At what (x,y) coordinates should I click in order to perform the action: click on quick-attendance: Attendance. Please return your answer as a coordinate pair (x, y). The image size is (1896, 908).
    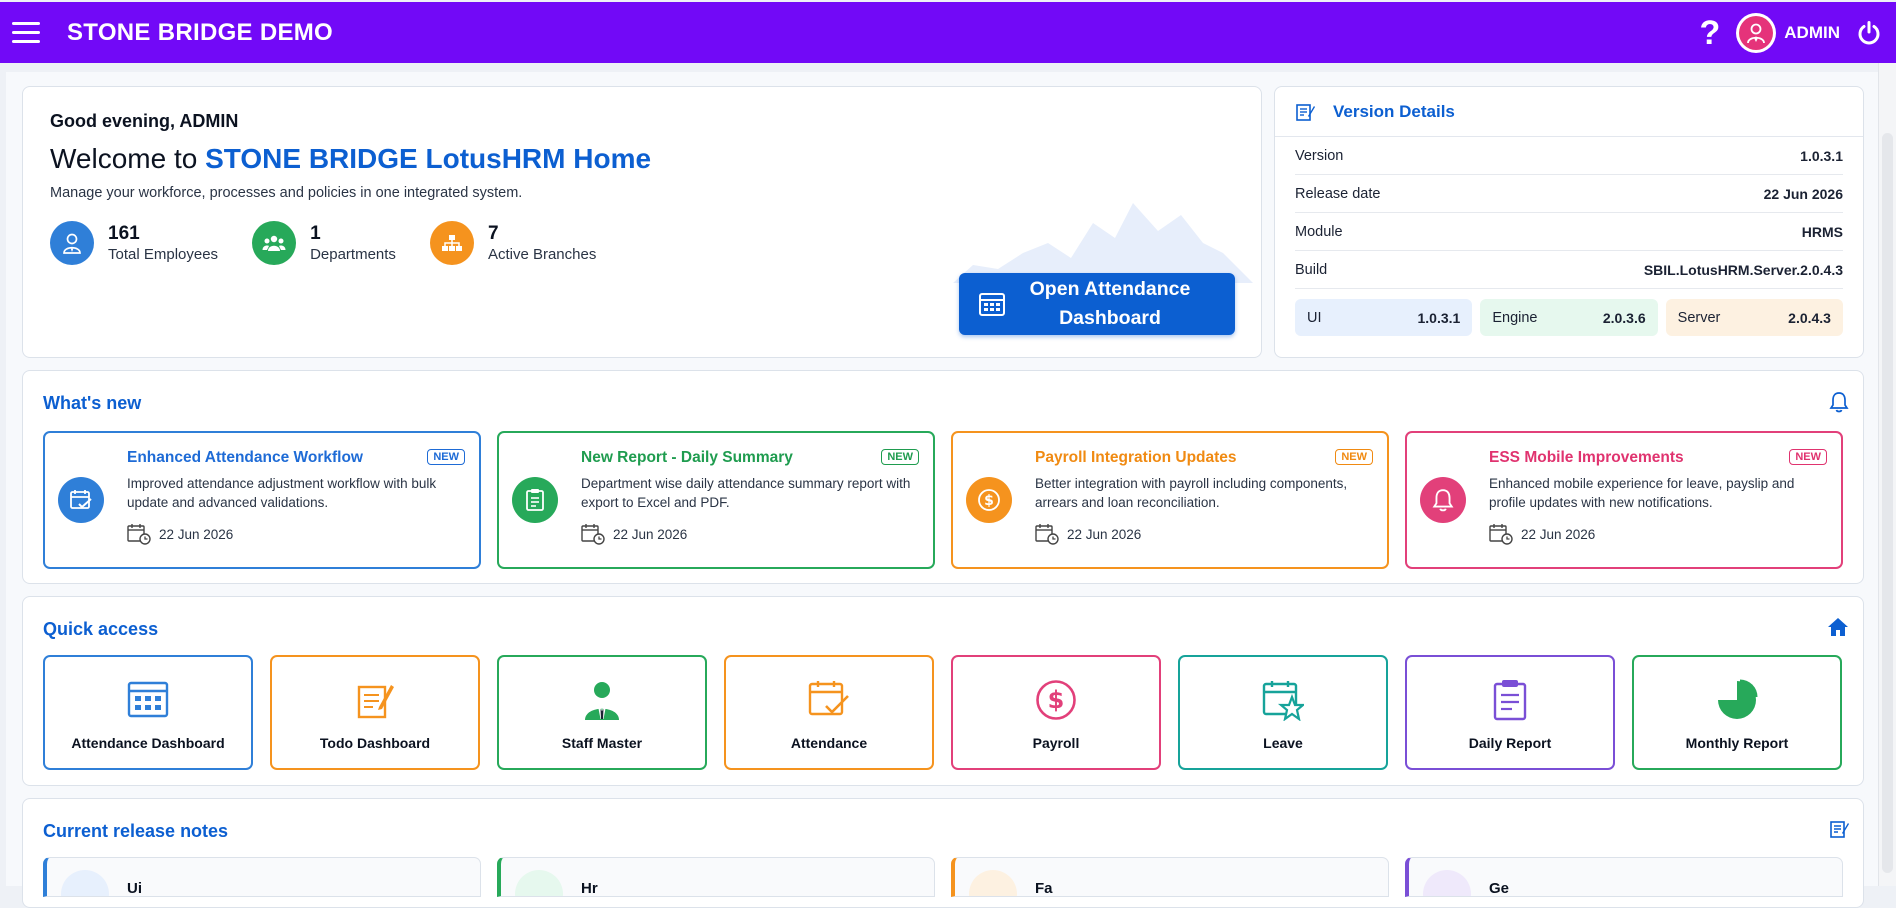
    Looking at the image, I should click on (829, 712).